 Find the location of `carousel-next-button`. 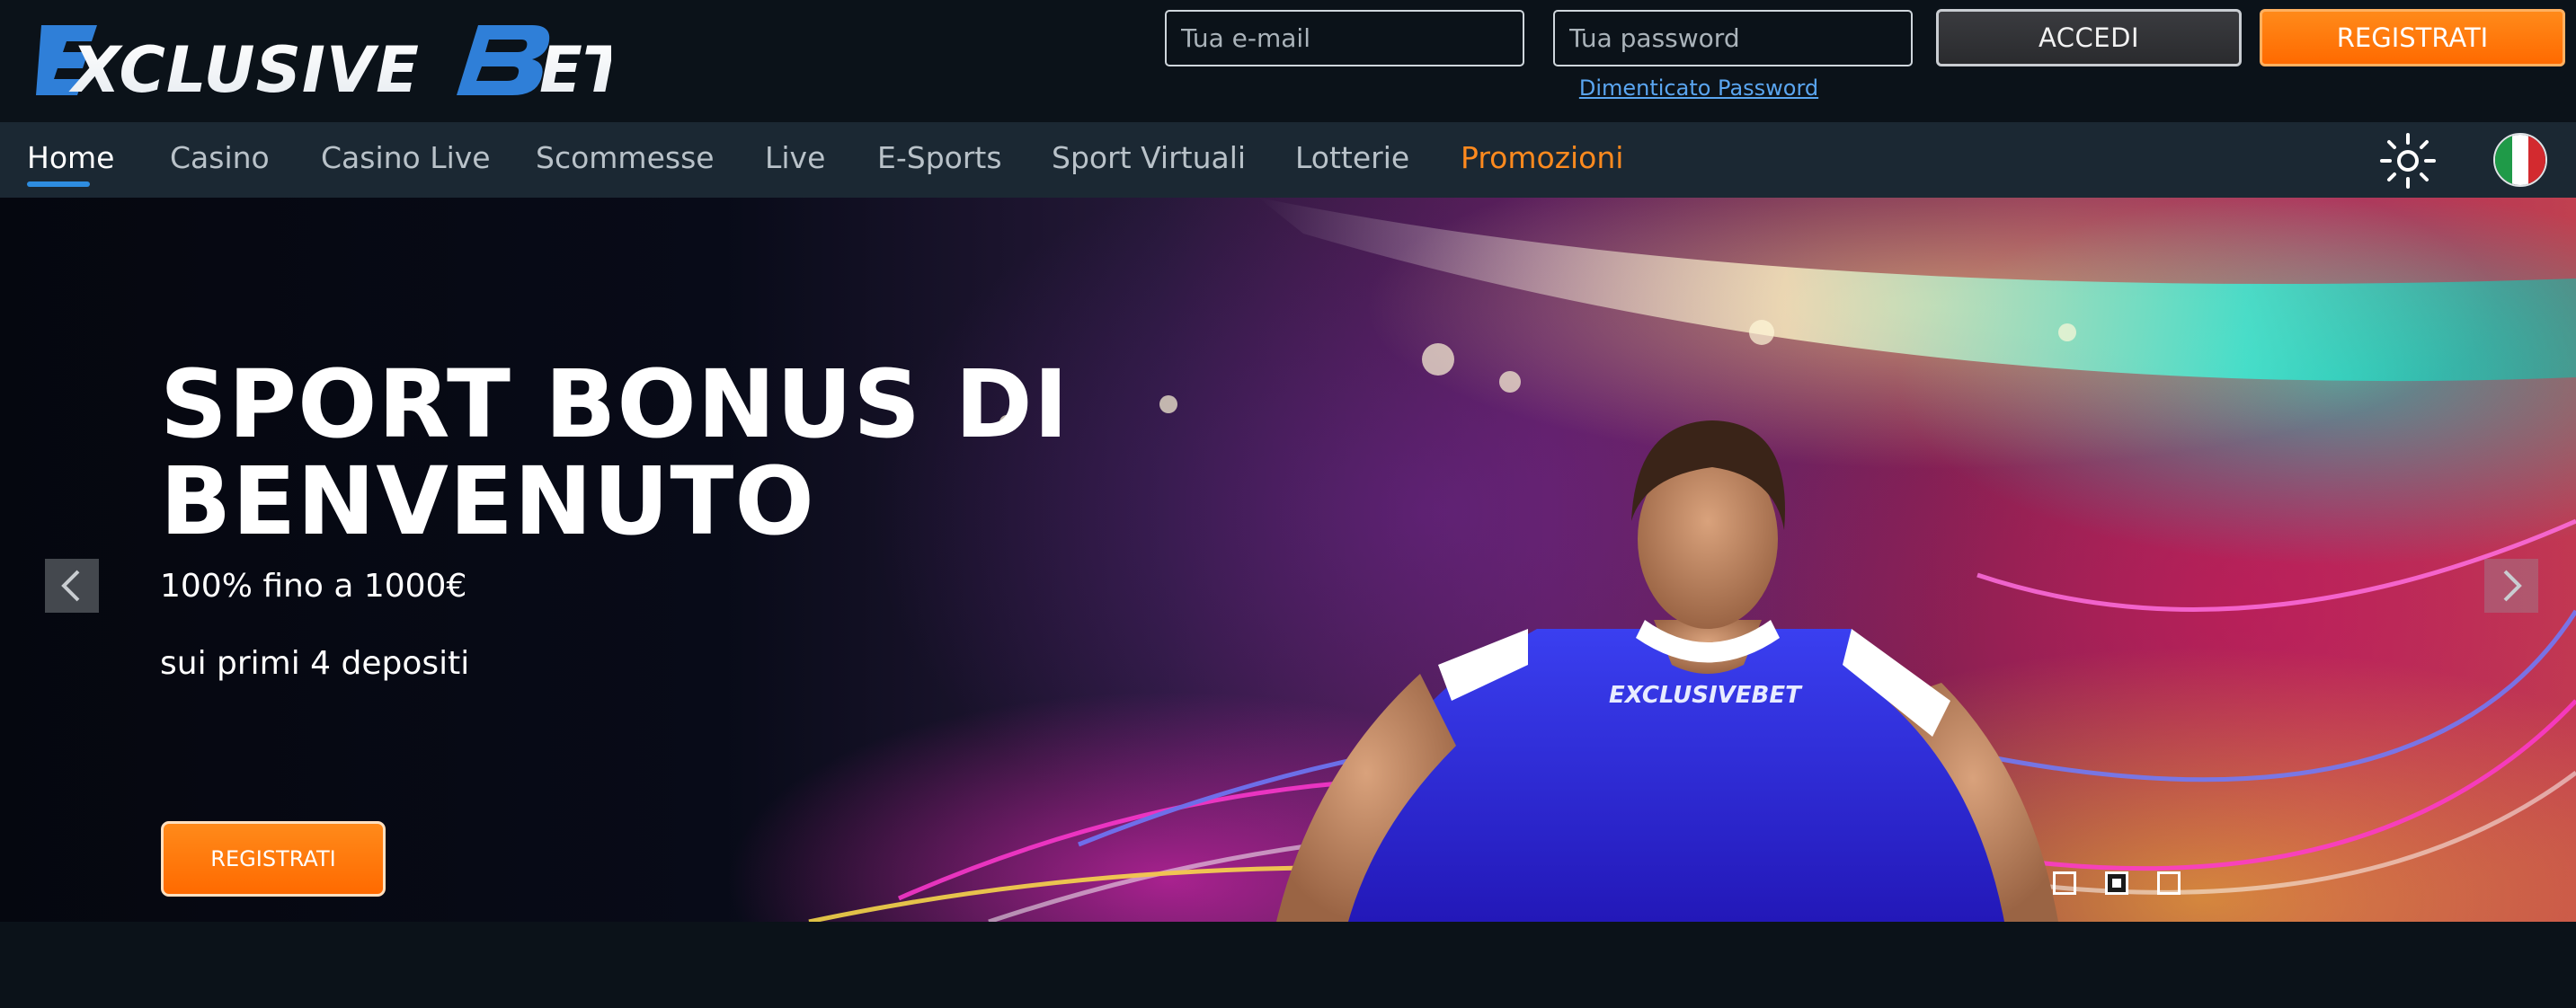

carousel-next-button is located at coordinates (2511, 586).